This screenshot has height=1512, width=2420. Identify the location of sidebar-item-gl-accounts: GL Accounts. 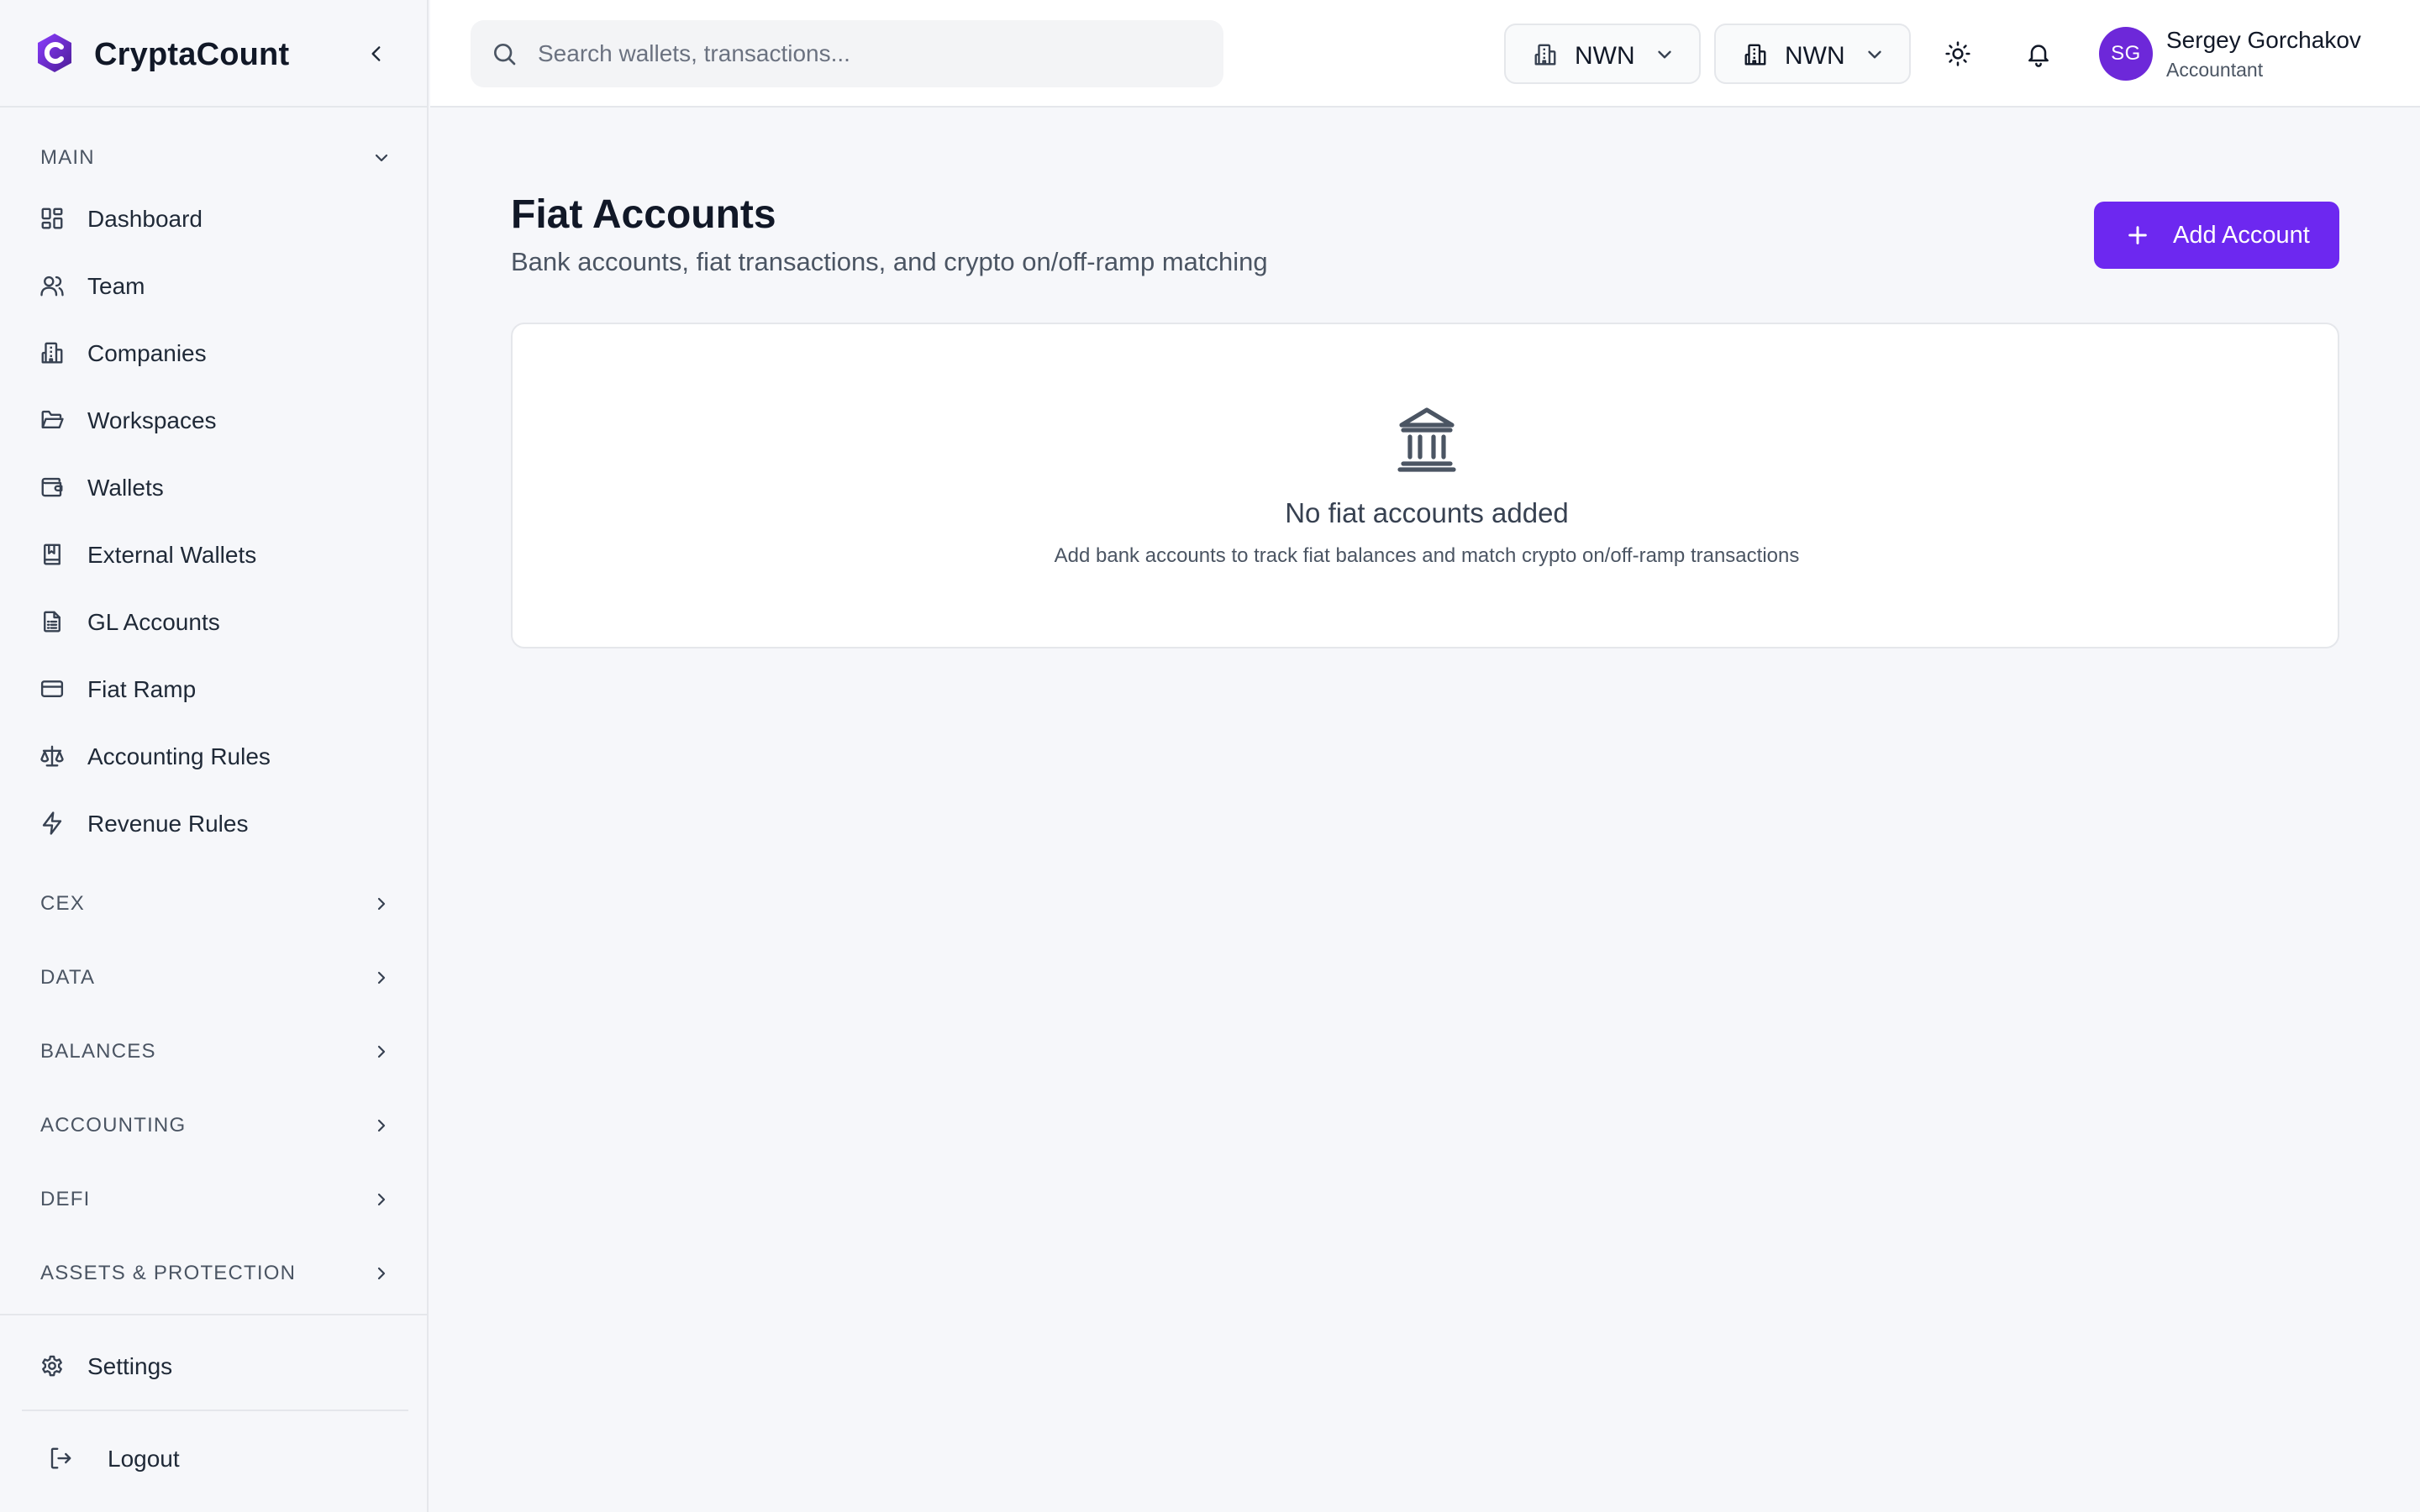
(214, 621).